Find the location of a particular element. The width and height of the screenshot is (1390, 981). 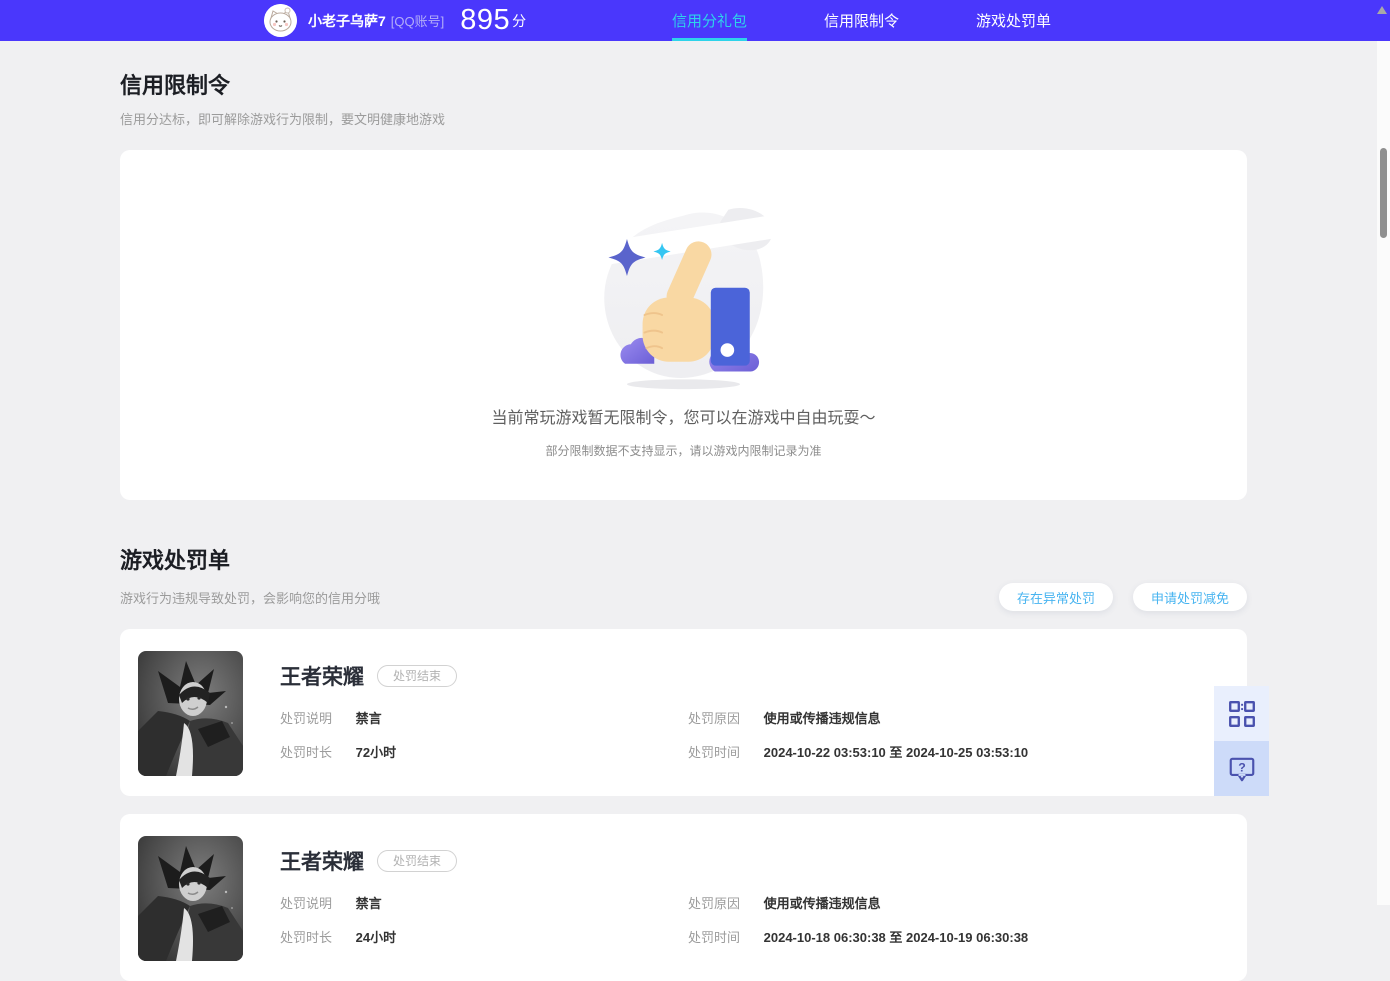

help-button: ? is located at coordinates (1241, 768).